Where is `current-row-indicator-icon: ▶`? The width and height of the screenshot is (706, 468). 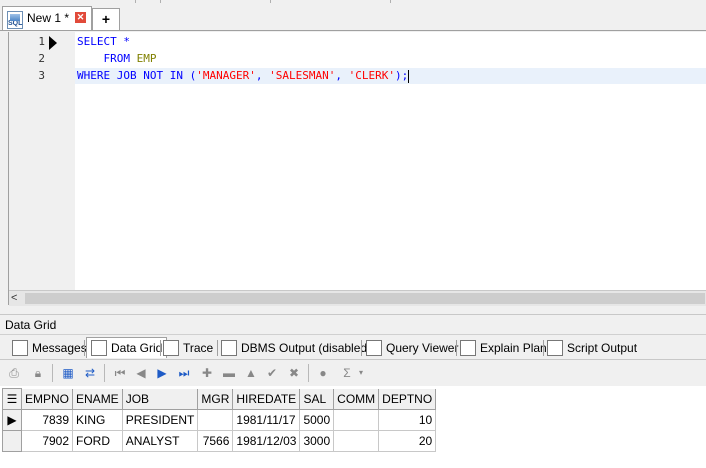
current-row-indicator-icon: ▶ is located at coordinates (12, 420).